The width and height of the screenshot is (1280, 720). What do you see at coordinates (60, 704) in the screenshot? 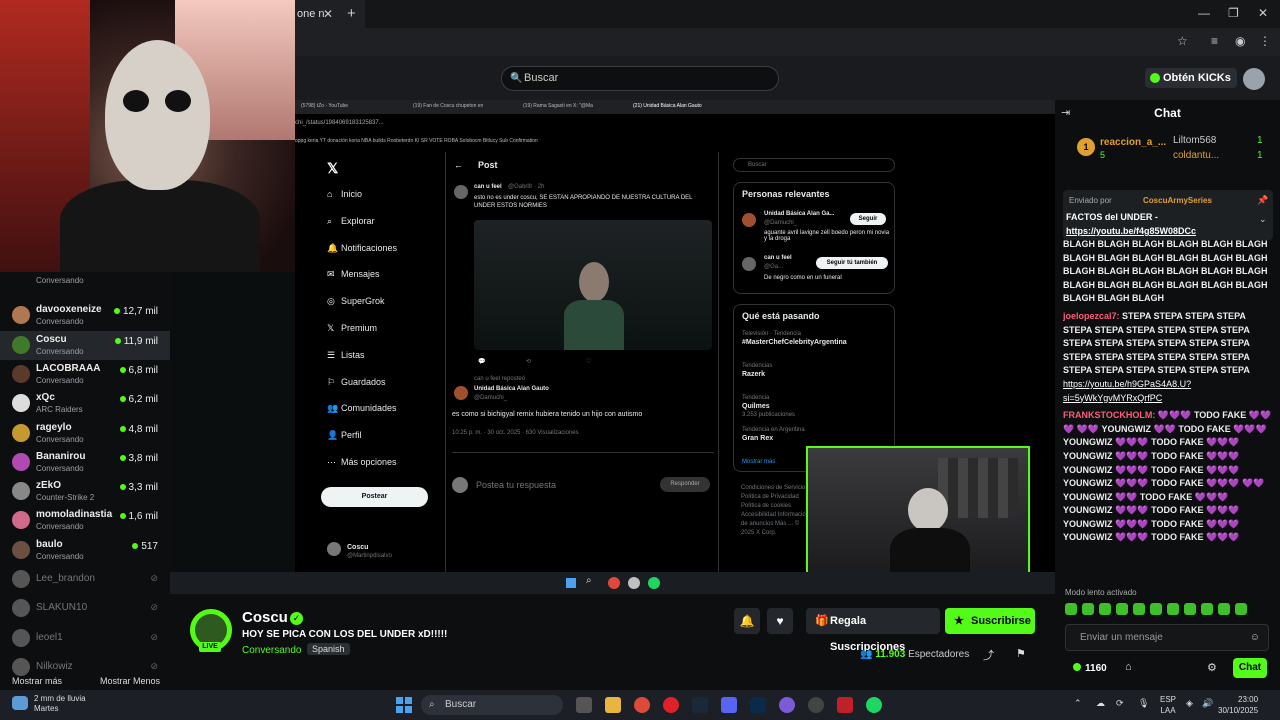
I see `weather-widget: 2 mm de lluvia Martes` at bounding box center [60, 704].